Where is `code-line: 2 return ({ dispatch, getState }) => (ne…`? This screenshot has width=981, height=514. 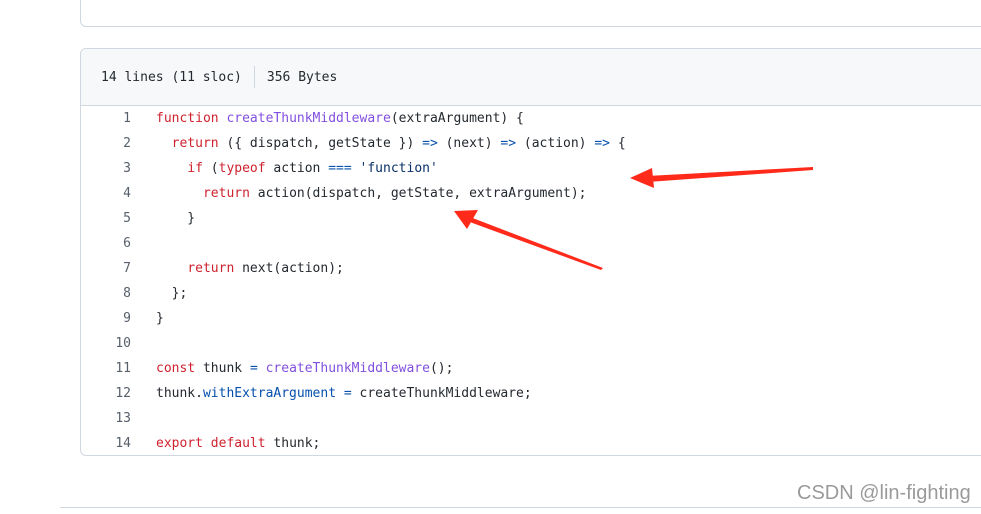 code-line: 2 return ({ dispatch, getState }) => (ne… is located at coordinates (531, 143).